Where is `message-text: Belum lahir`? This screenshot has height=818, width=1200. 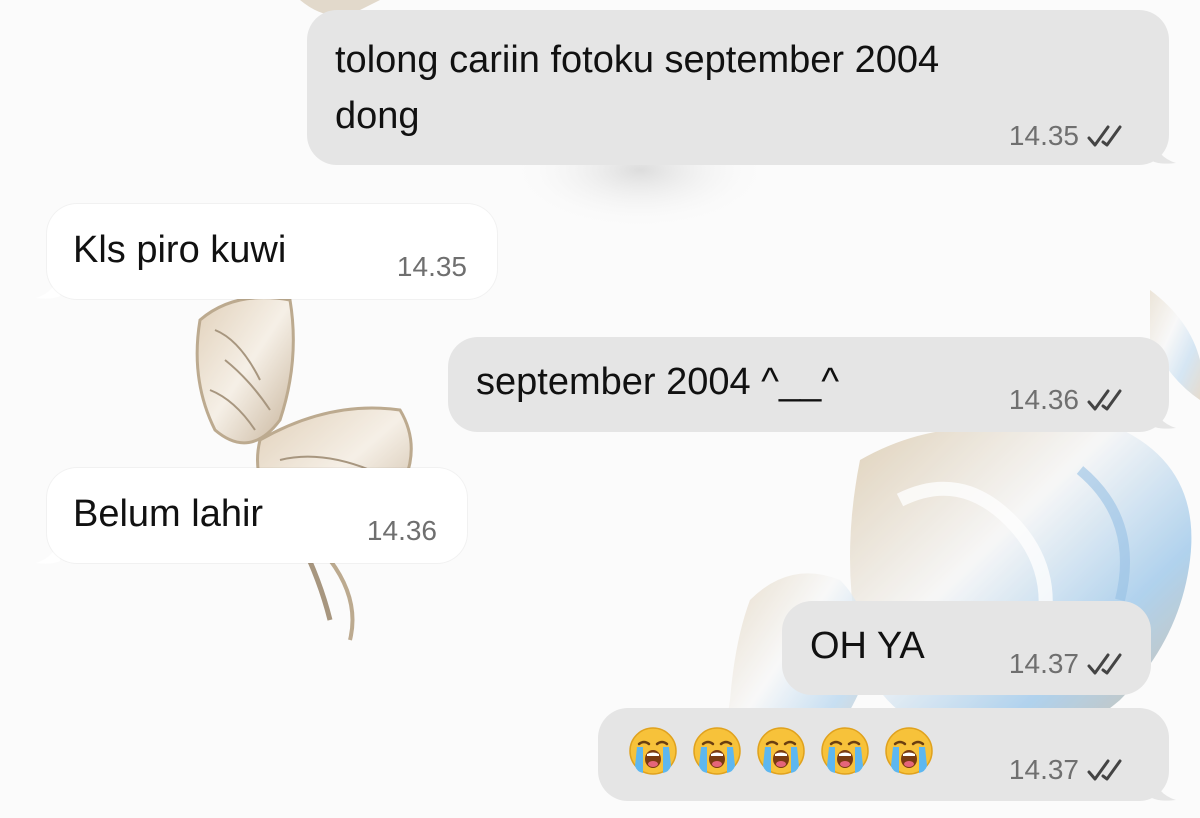 message-text: Belum lahir is located at coordinates (168, 514).